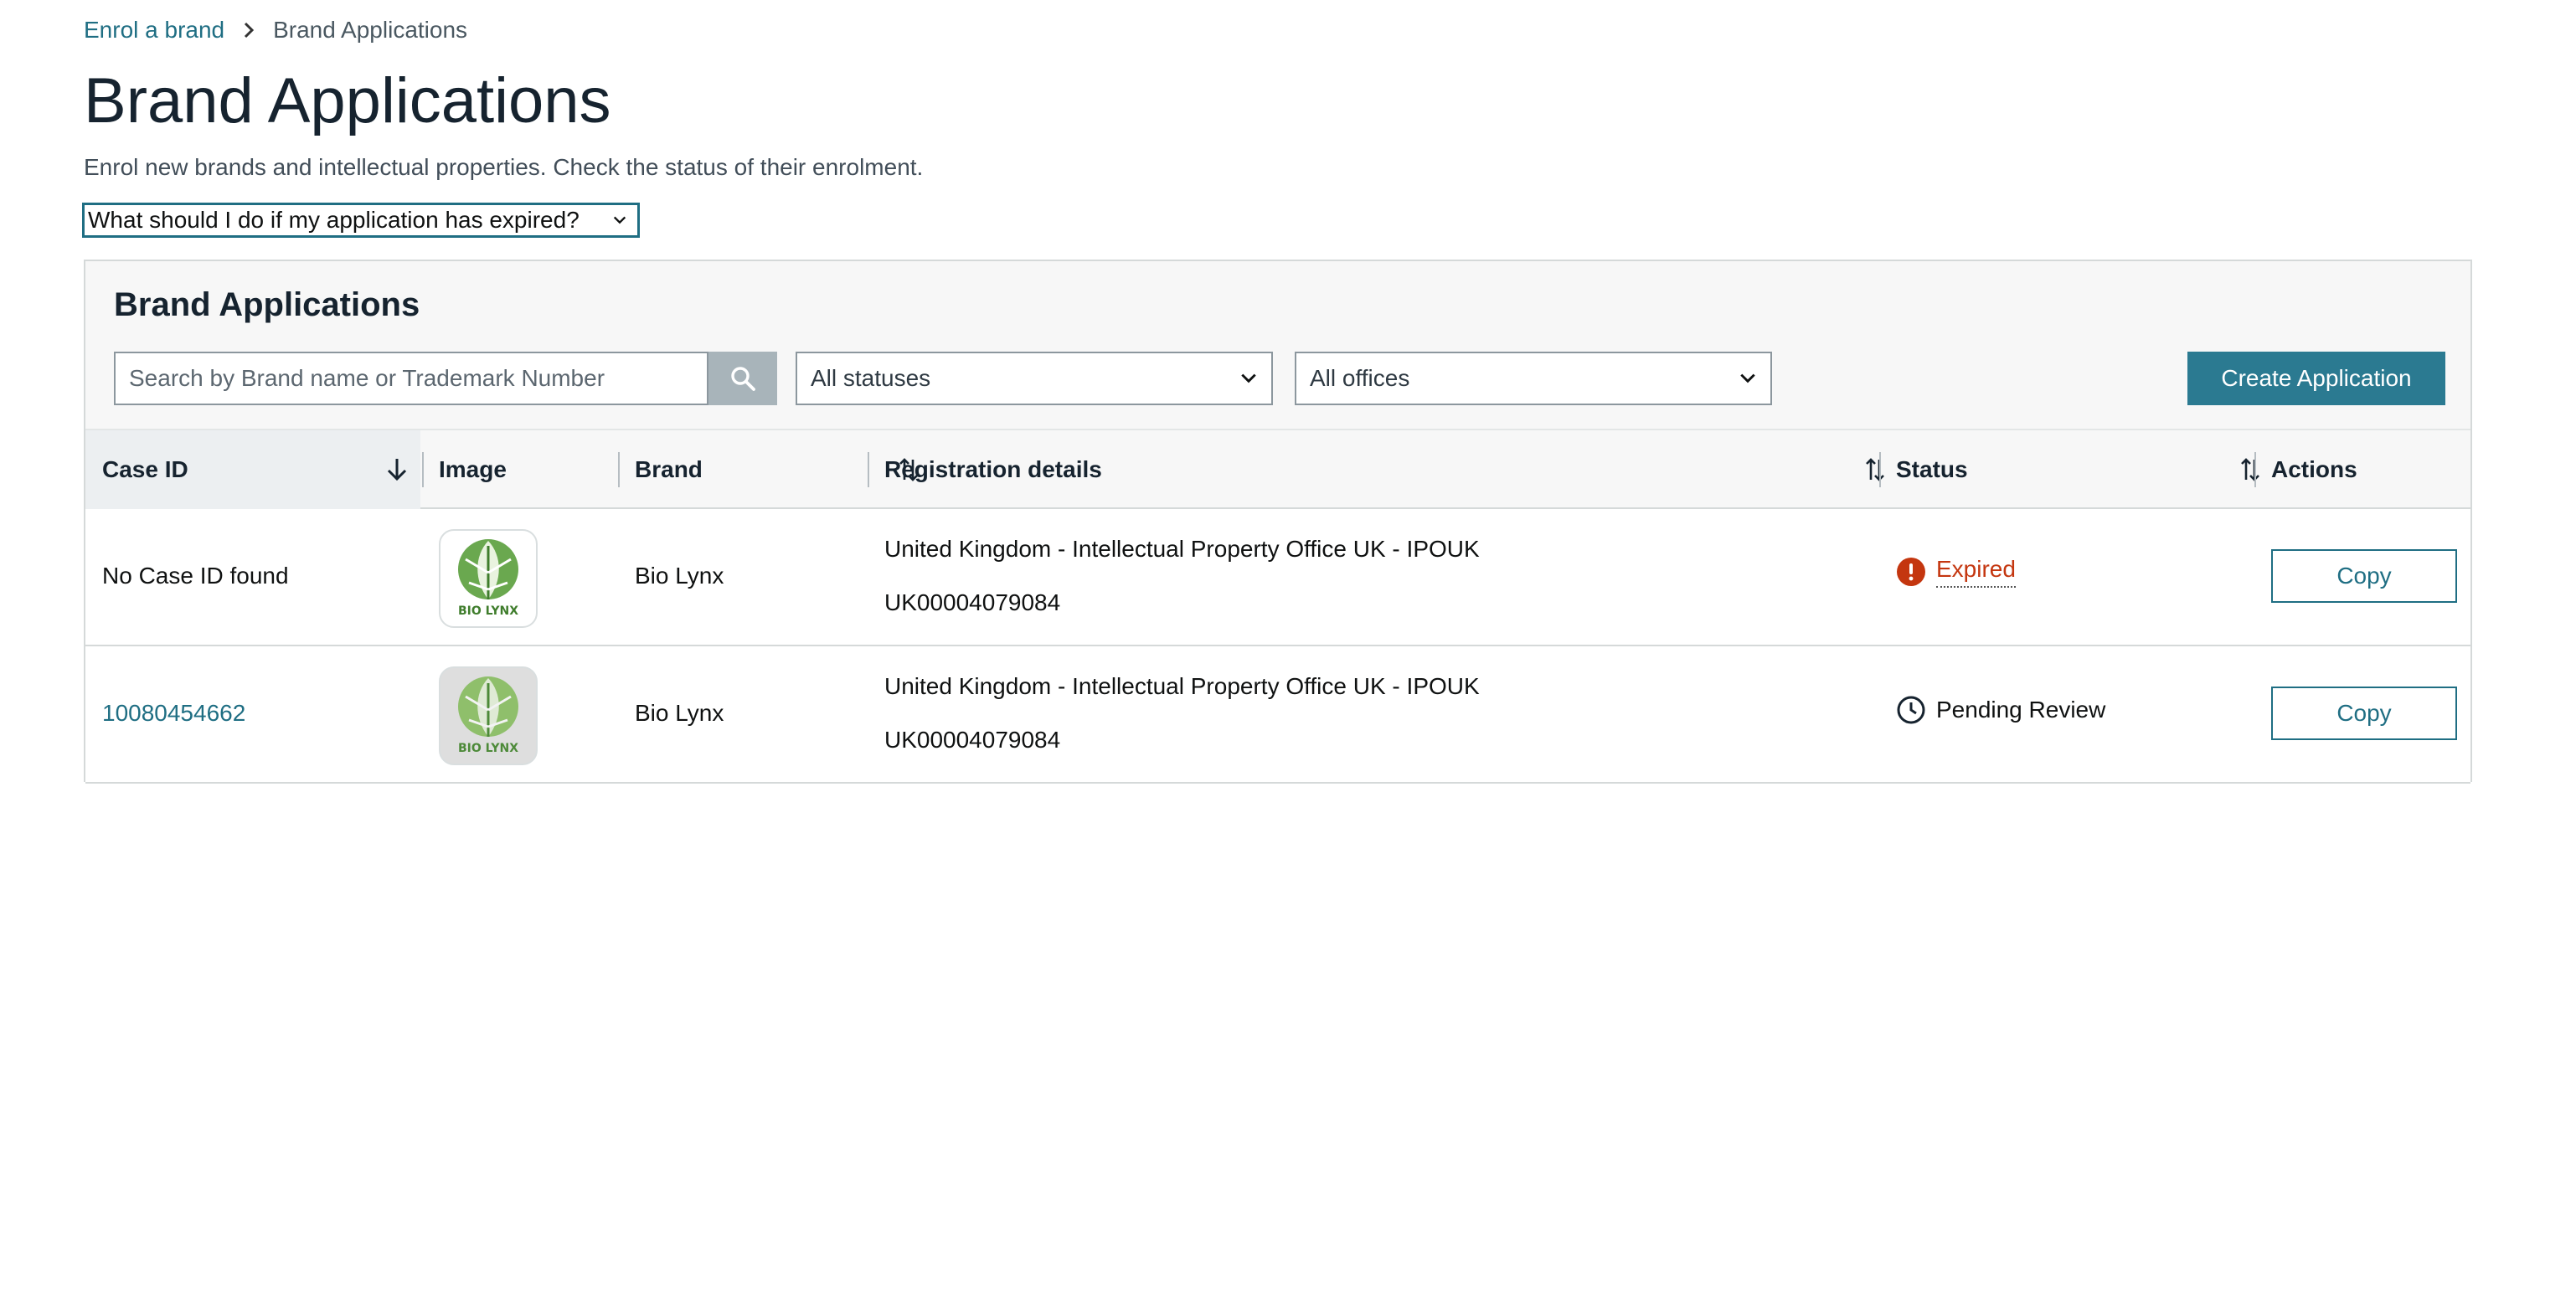 This screenshot has height=1291, width=2576. I want to click on case-id-cell: No Case ID found, so click(195, 576).